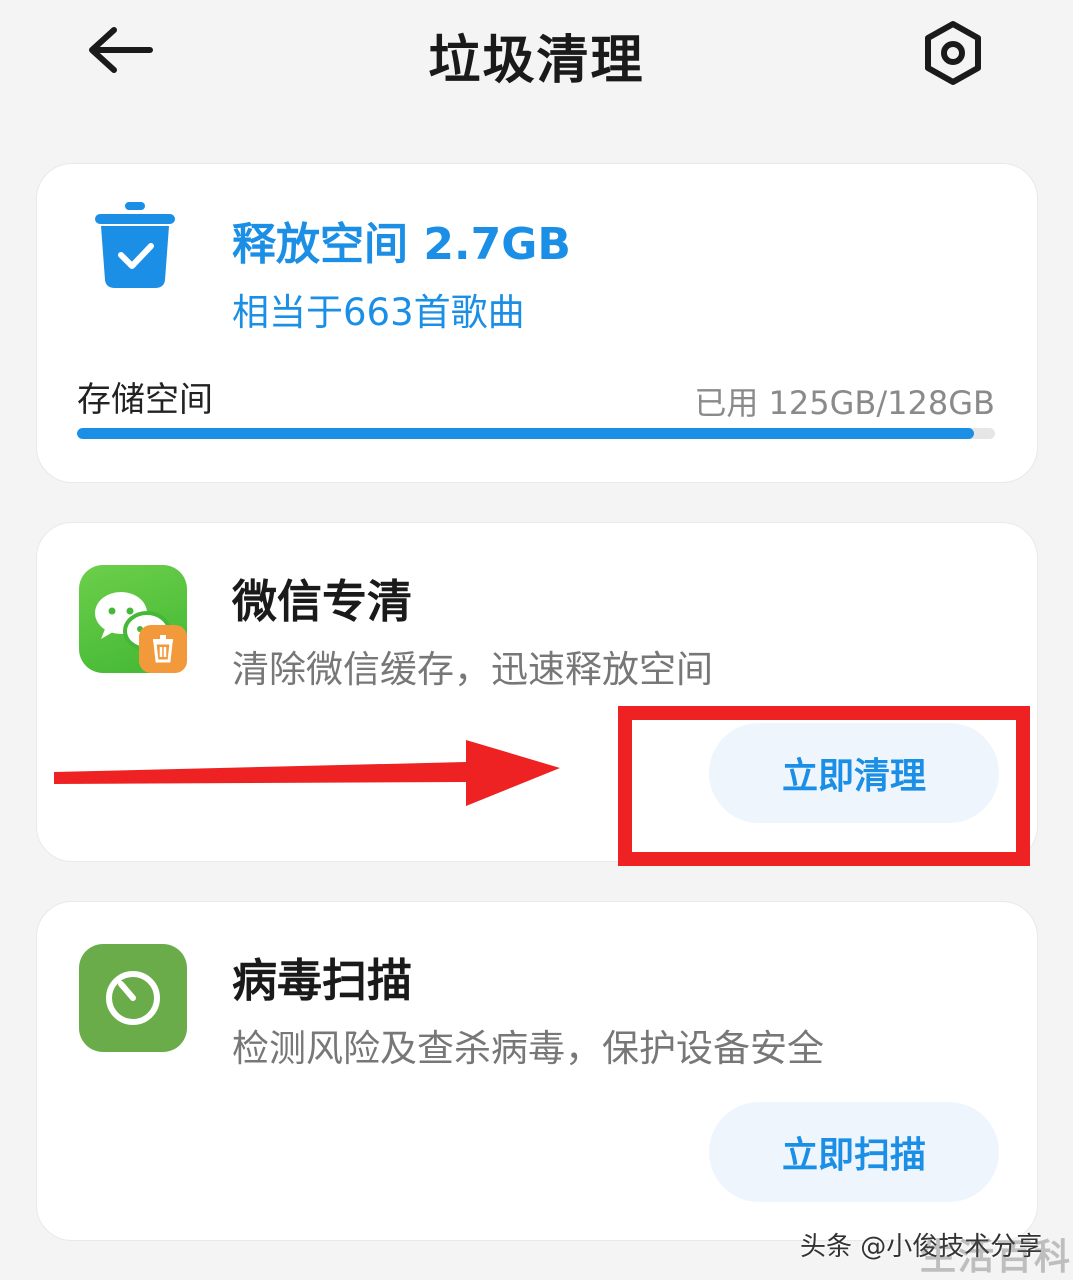  Describe the element at coordinates (322, 980) in the screenshot. I see `virus-scan-title: 病毒扫描` at that location.